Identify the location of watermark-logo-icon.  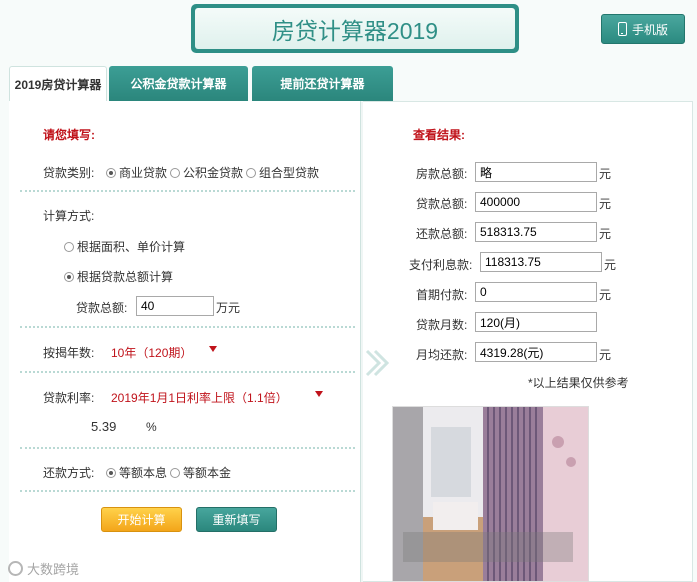
(15, 568).